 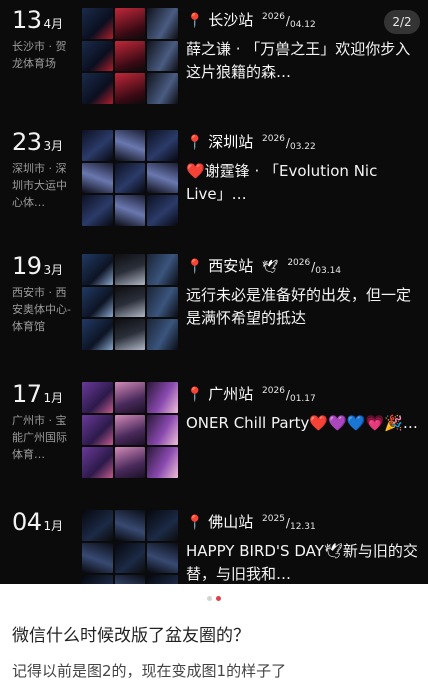 What do you see at coordinates (131, 636) in the screenshot?
I see `post-title: 微信什么时候改版了盆友圈的？` at bounding box center [131, 636].